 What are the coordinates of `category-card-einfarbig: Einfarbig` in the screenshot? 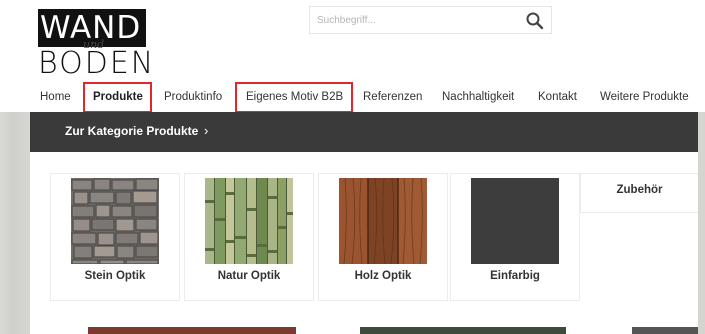 It's located at (515, 237).